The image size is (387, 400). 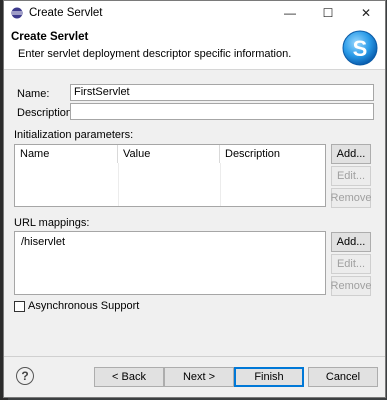 What do you see at coordinates (170, 263) in the screenshot?
I see `url-mappings-list: /hiservlet` at bounding box center [170, 263].